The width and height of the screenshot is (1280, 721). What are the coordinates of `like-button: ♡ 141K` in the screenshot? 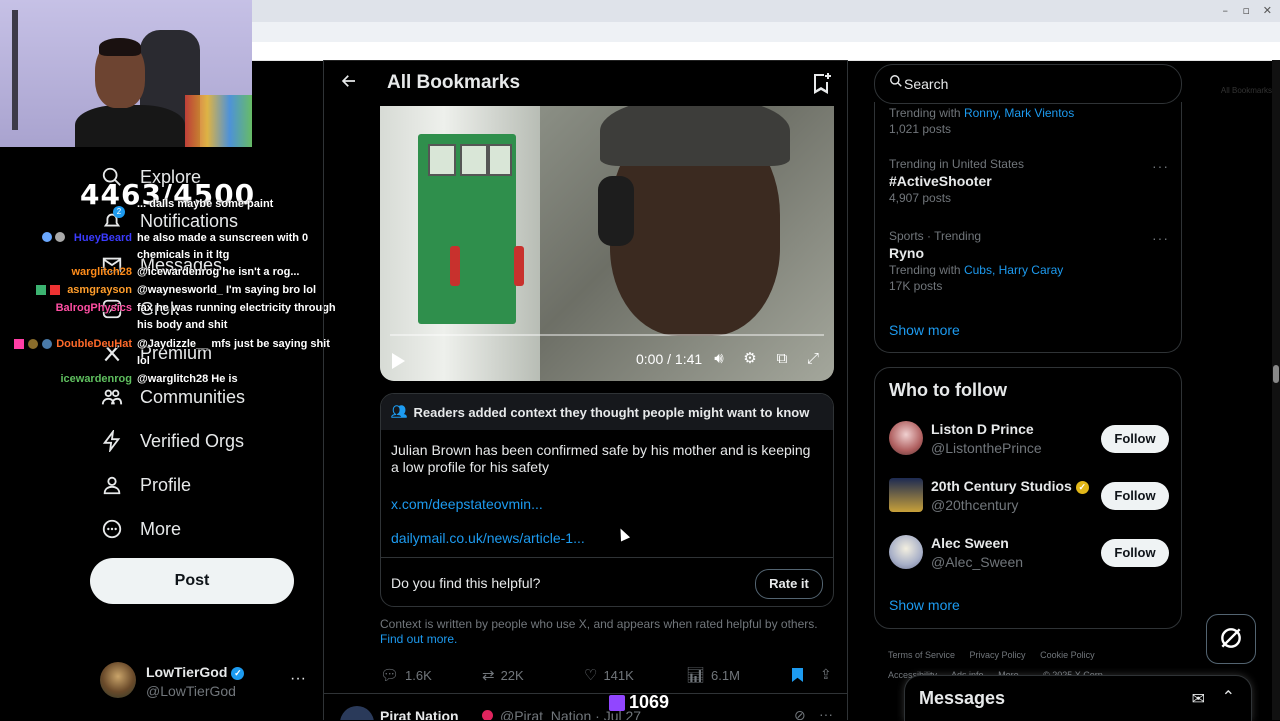 It's located at (609, 675).